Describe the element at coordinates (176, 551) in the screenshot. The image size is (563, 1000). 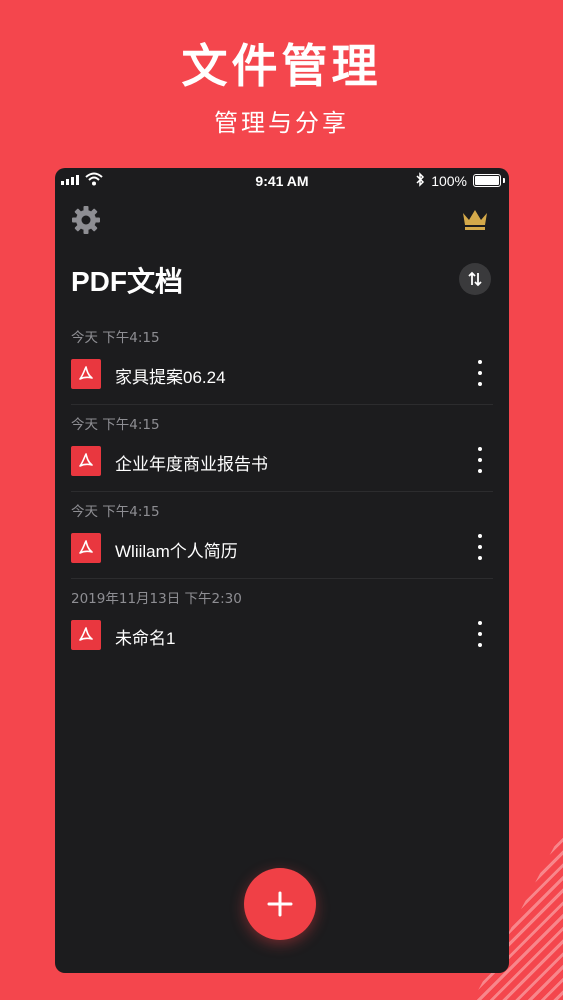
I see `file-name: Wliilam个人简历` at that location.